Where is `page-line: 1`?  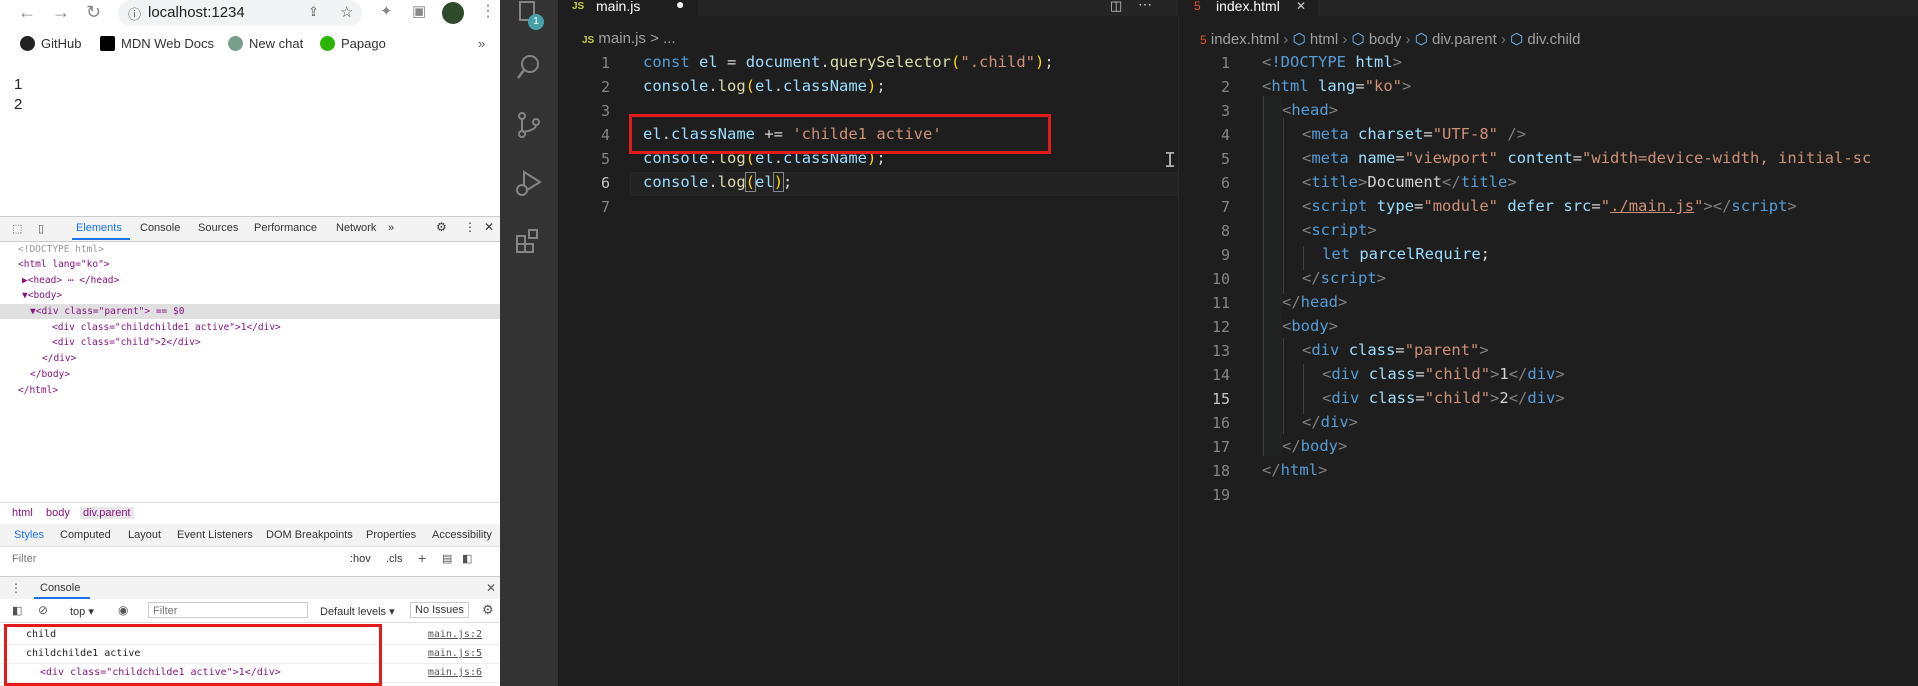
page-line: 1 is located at coordinates (18, 84).